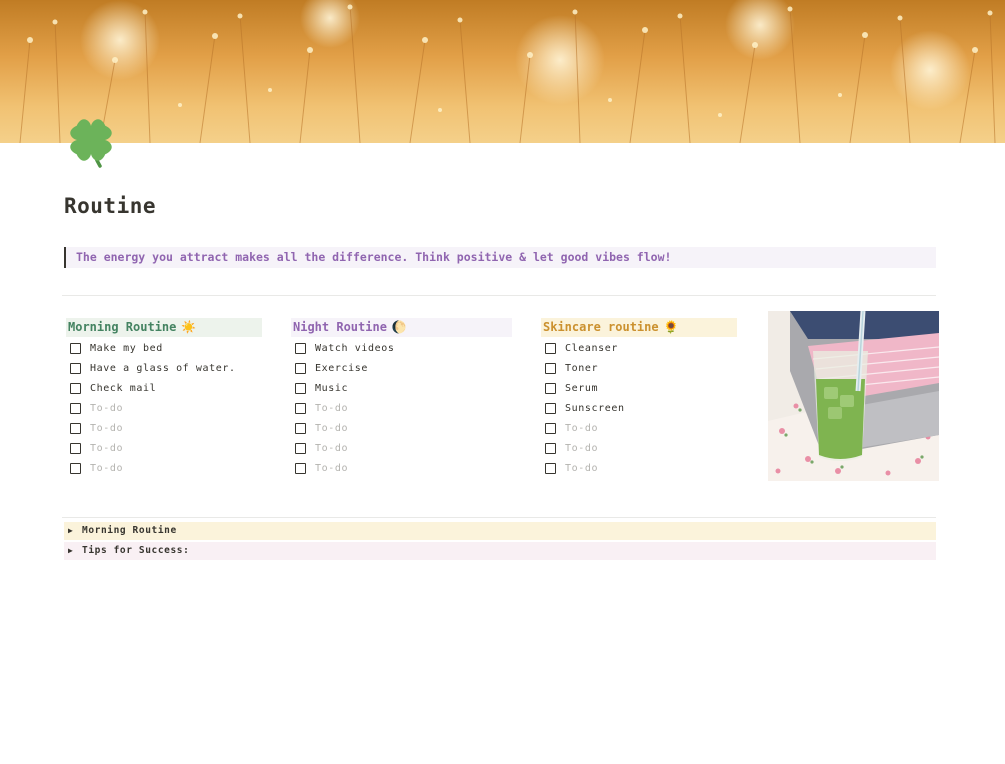 The image size is (1005, 764). I want to click on todo-label: Make my bed, so click(126, 348).